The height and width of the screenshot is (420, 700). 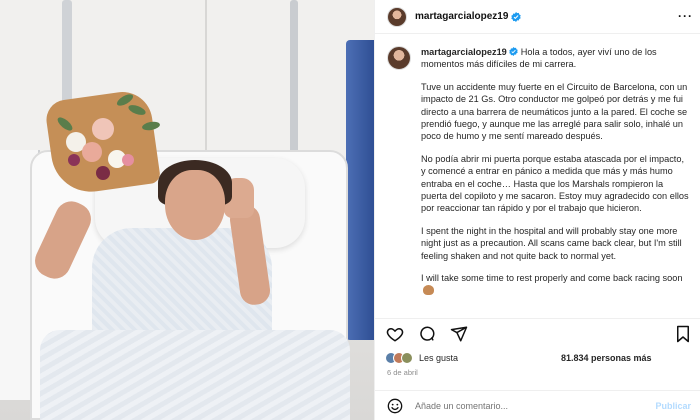 I want to click on blue-door, so click(x=360, y=190).